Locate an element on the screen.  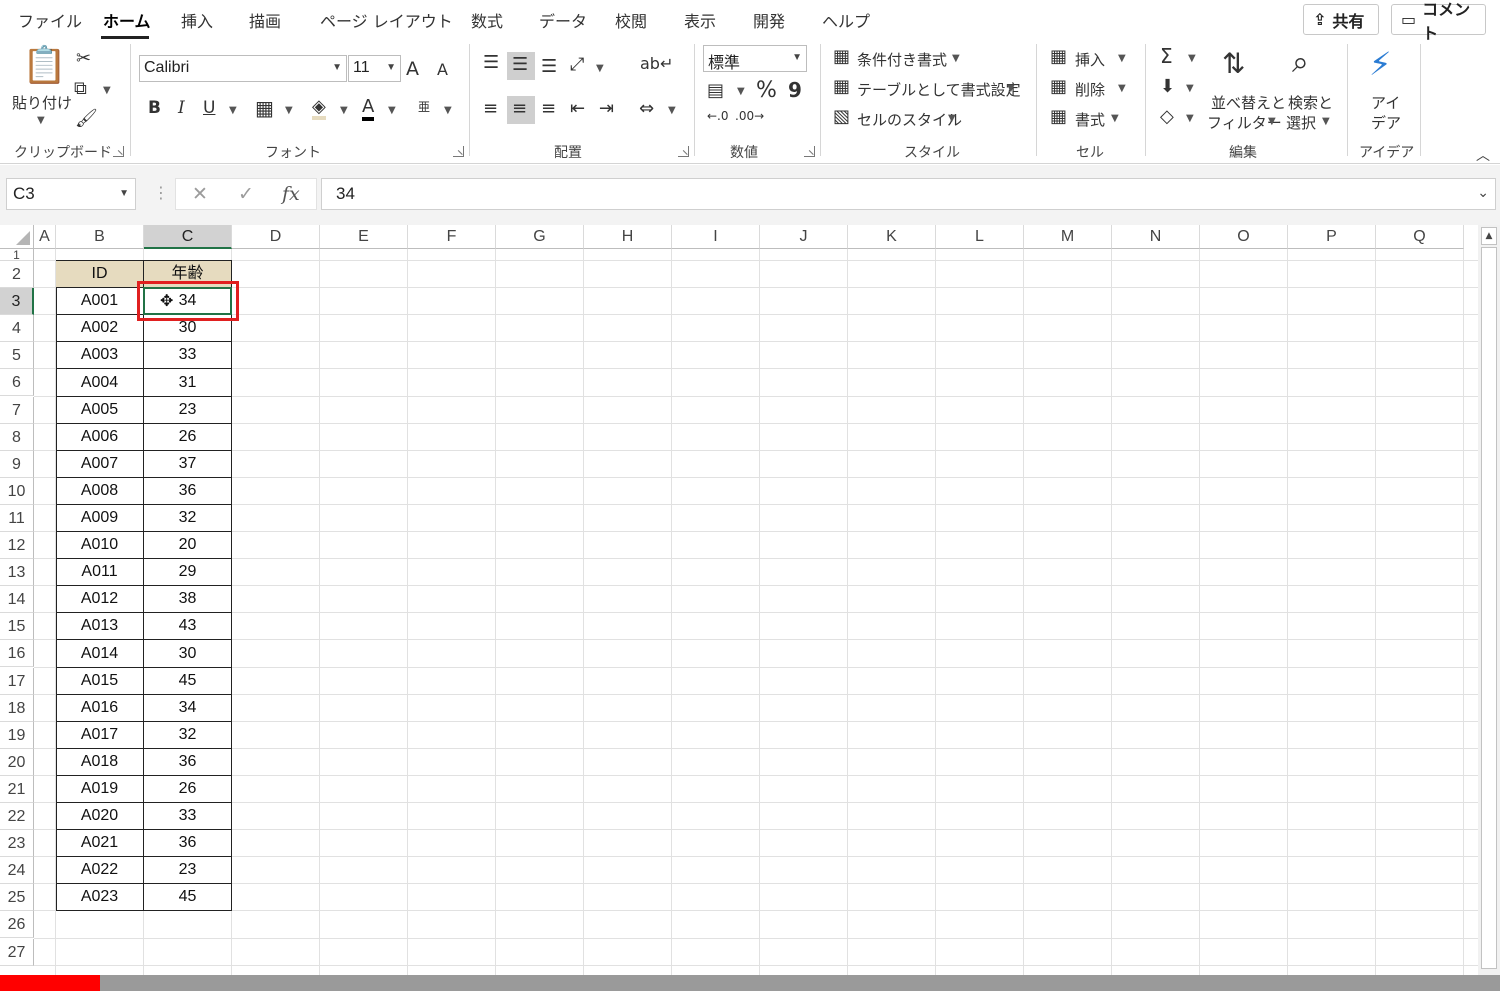
italic-button: I is located at coordinates (181, 108).